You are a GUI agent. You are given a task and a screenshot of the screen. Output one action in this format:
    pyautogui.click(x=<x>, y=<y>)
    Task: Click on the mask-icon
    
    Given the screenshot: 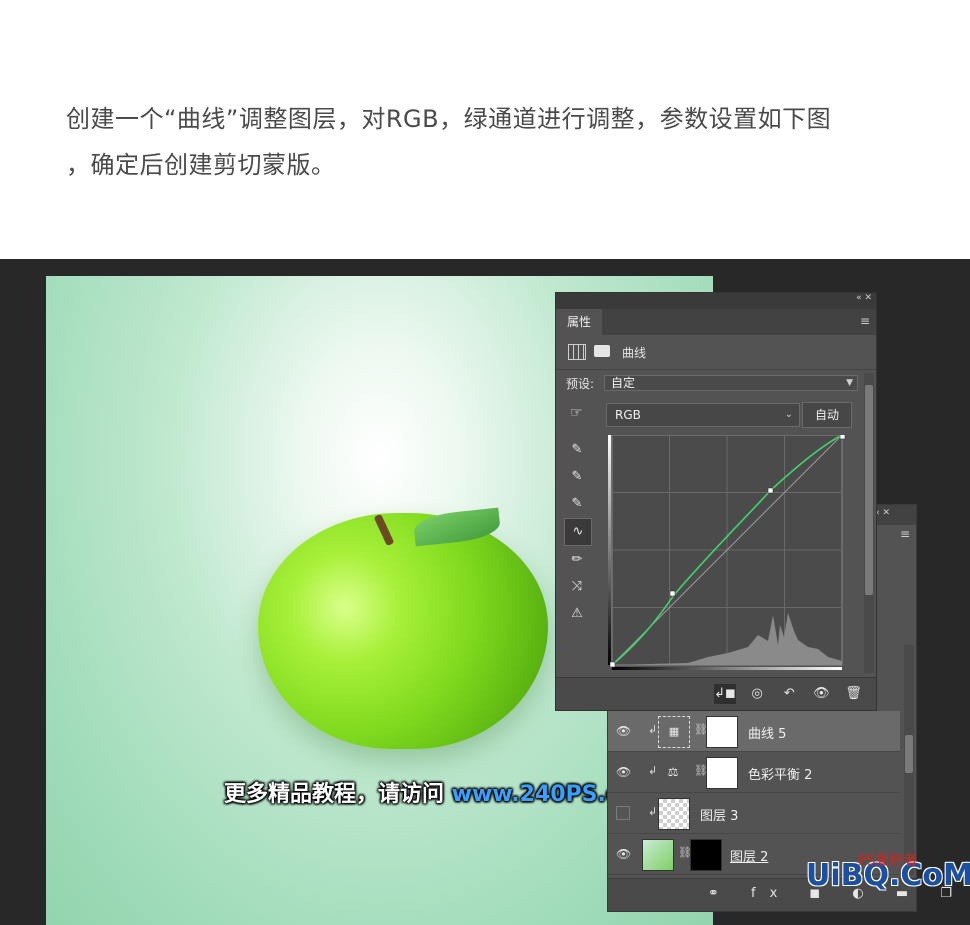 What is the action you would take?
    pyautogui.click(x=602, y=351)
    